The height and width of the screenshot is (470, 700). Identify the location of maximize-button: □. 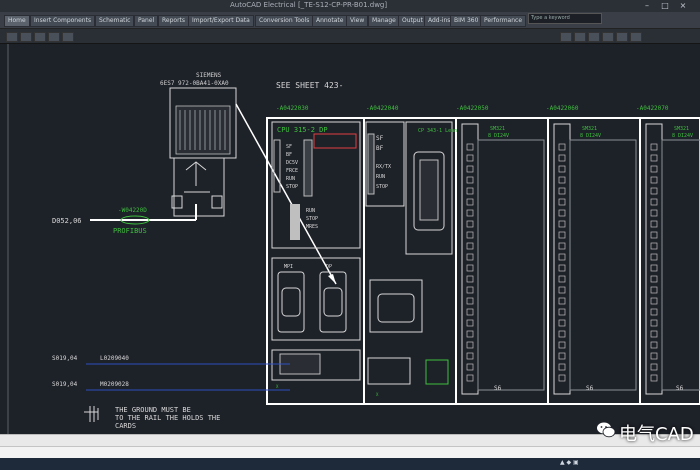
(665, 5).